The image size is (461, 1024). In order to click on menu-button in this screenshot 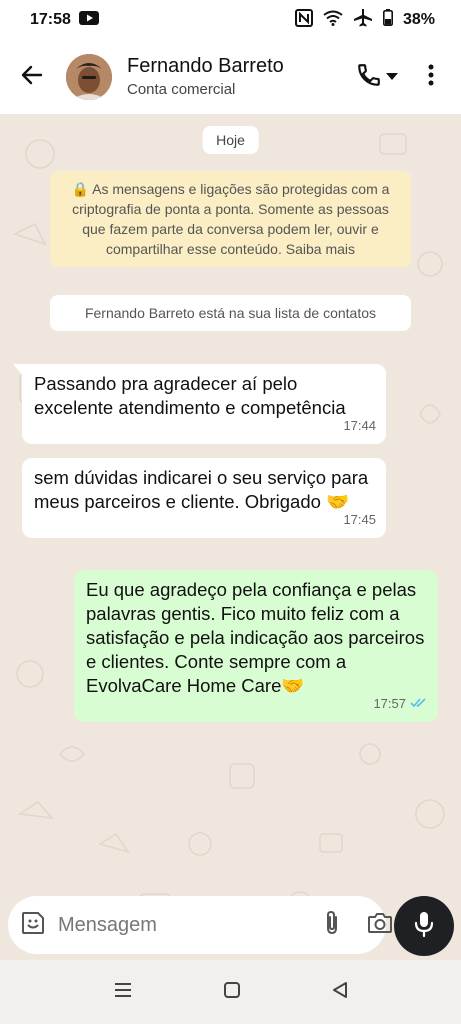, I will do `click(431, 77)`.